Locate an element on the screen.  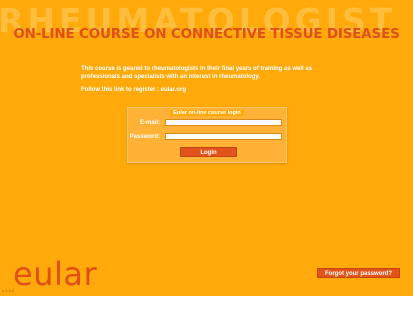
password-label: Password: is located at coordinates (144, 137).